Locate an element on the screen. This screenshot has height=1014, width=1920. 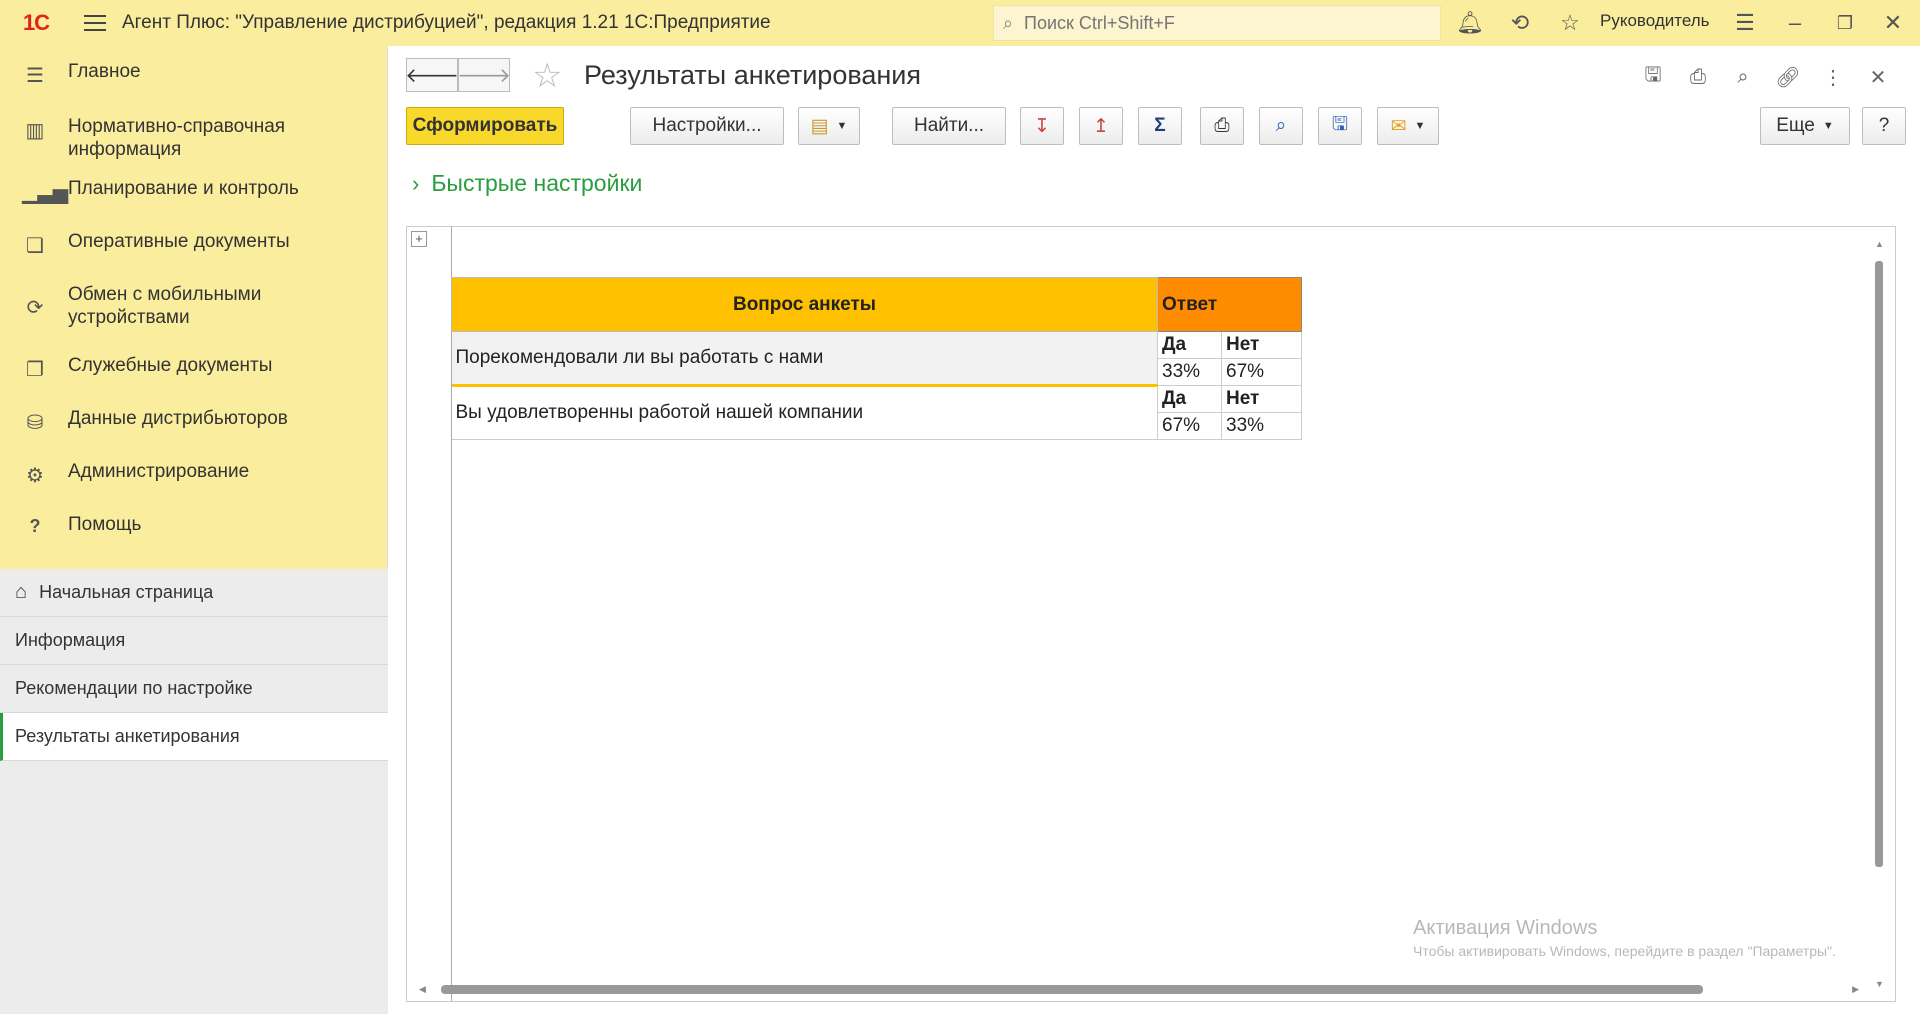
search-icon: ⌕ is located at coordinates (1008, 22).